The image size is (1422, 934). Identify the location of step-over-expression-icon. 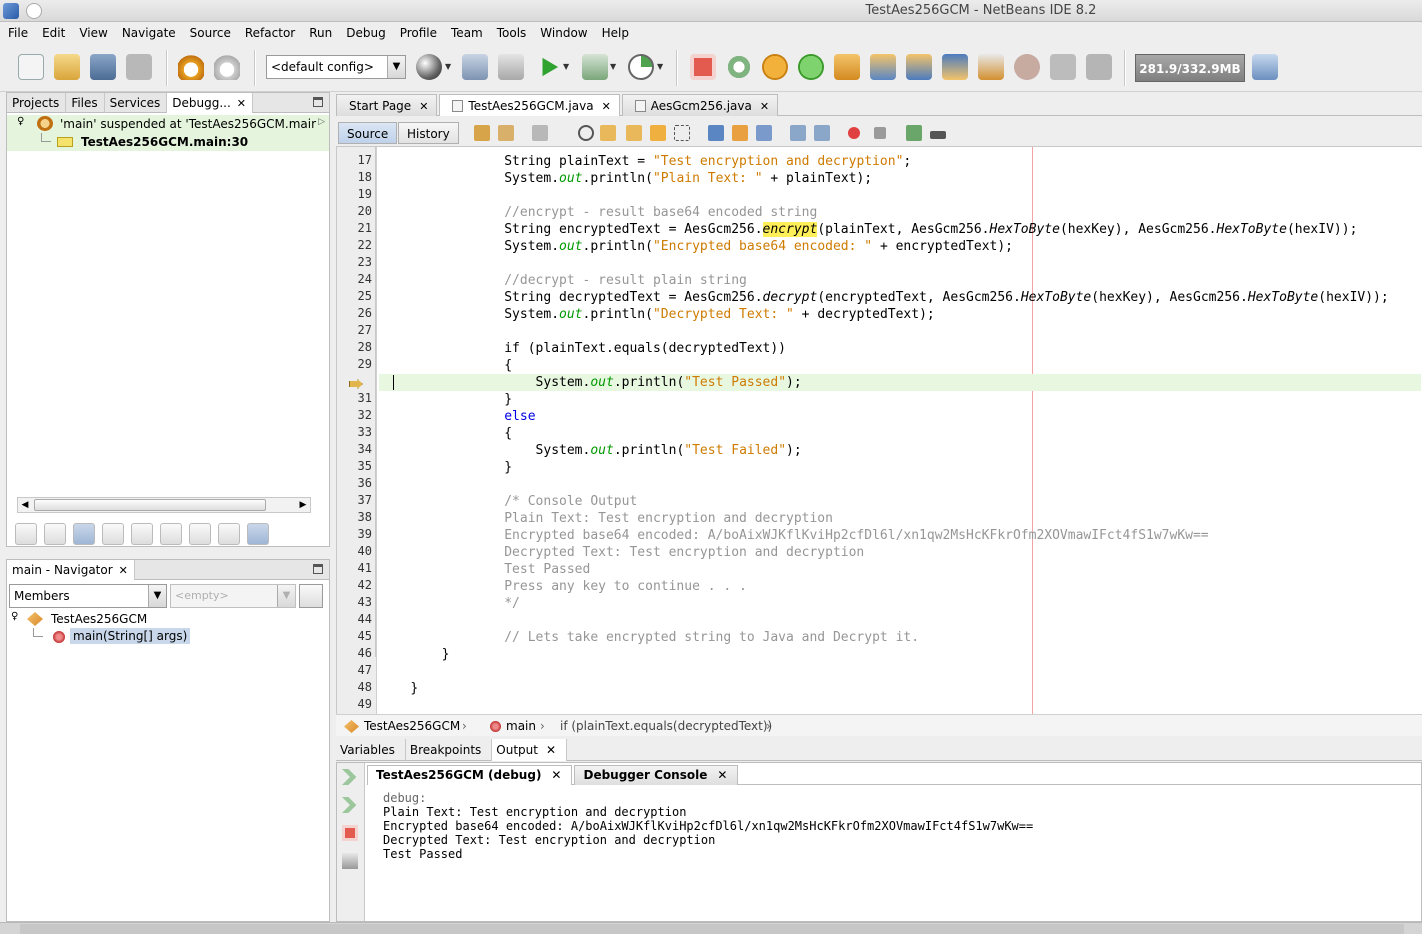
(883, 67).